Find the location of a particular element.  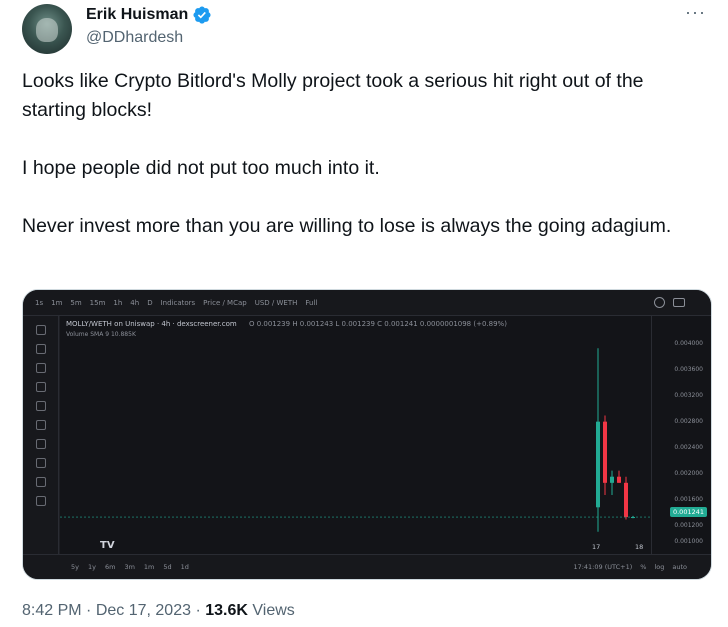

price-tick: 0.002400 is located at coordinates (688, 447).